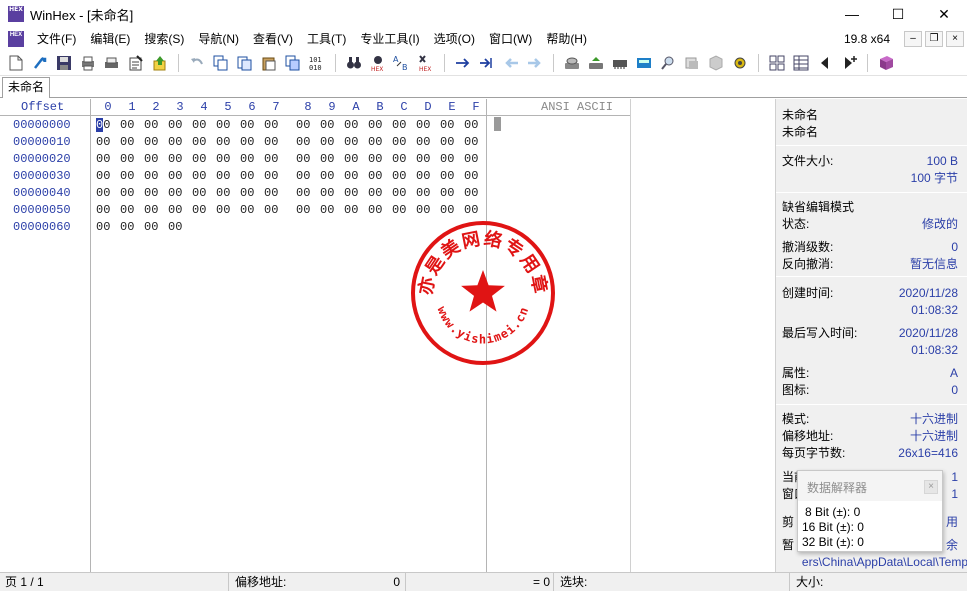 This screenshot has height=591, width=967. I want to click on ram-icon, so click(620, 63).